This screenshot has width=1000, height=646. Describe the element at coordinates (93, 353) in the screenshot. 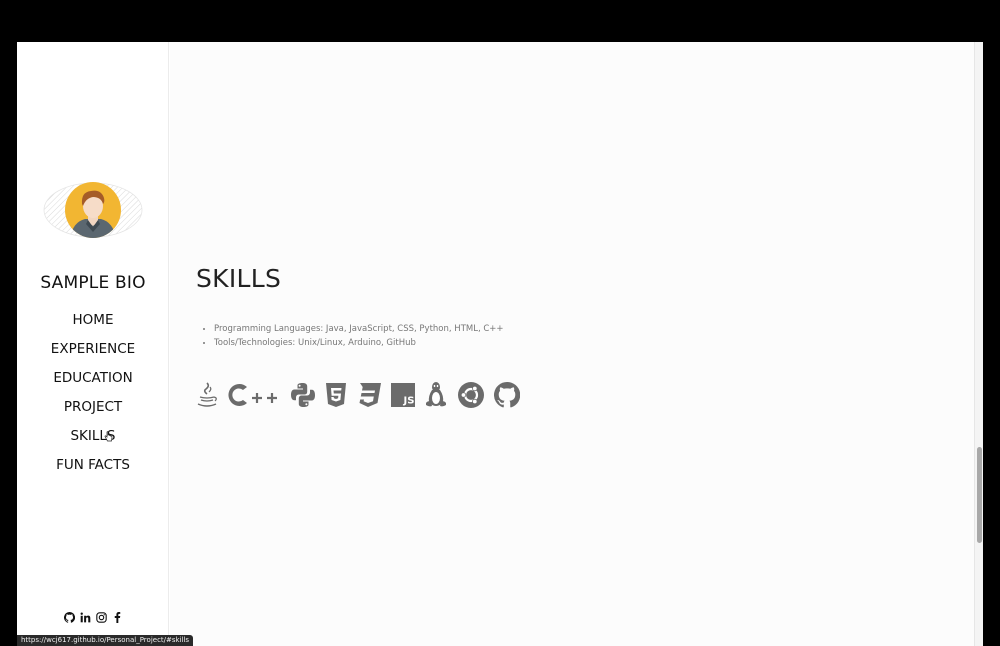

I see `nav-item-experience: EXPERIENCE` at that location.